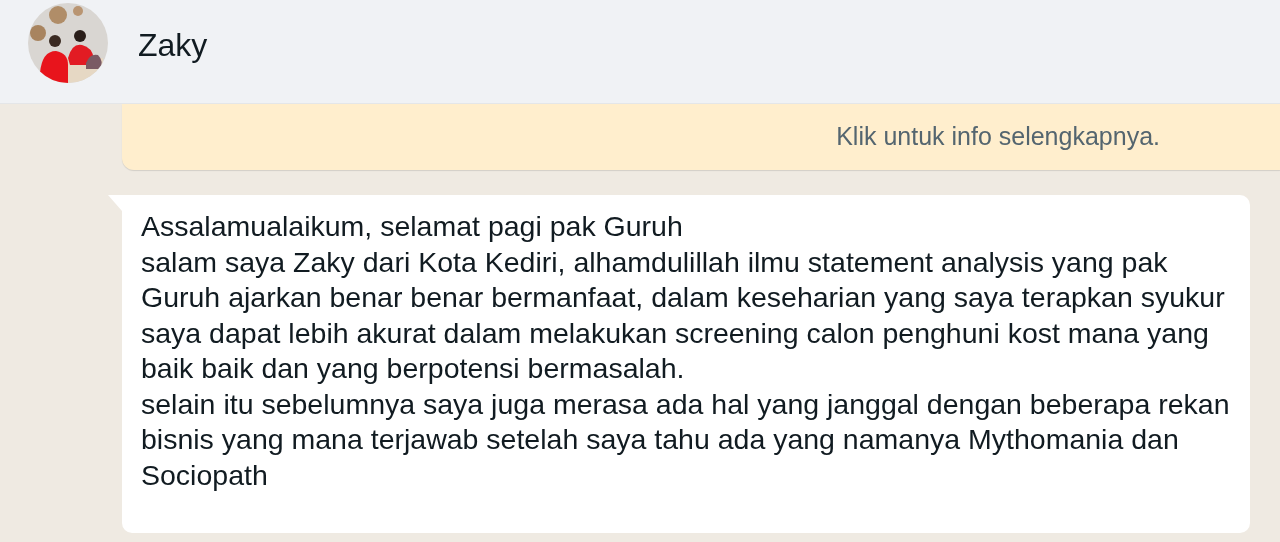 This screenshot has height=542, width=1280. I want to click on message-text: Assalamualaikum, selamat pagi pak Guruh, so click(412, 226).